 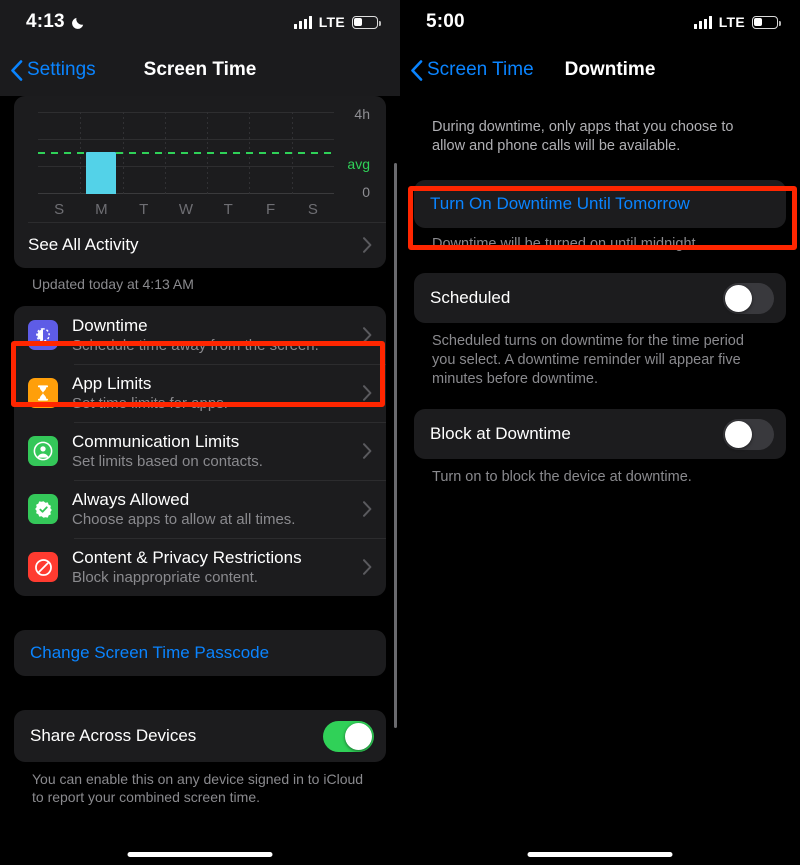 I want to click on left-status-bar: 4:13 LTE, so click(x=200, y=22).